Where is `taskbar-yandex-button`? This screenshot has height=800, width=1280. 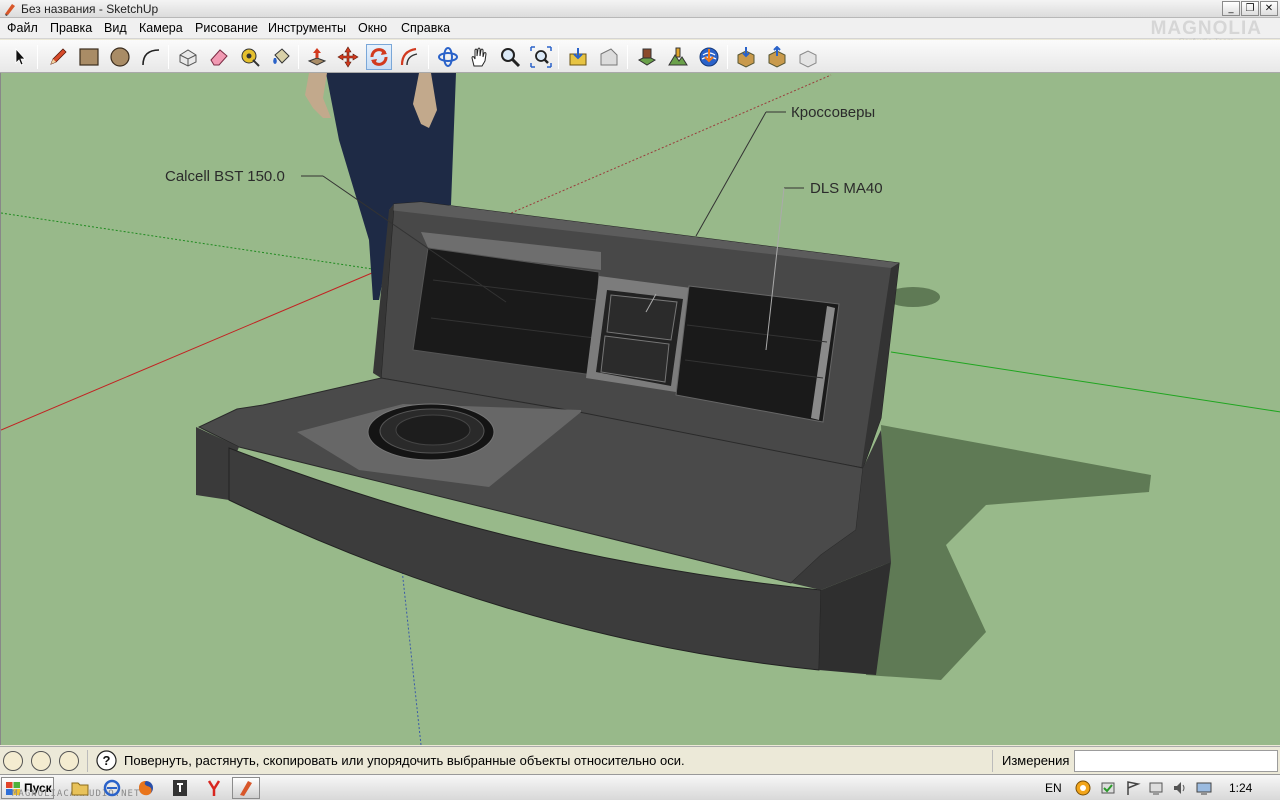 taskbar-yandex-button is located at coordinates (214, 788).